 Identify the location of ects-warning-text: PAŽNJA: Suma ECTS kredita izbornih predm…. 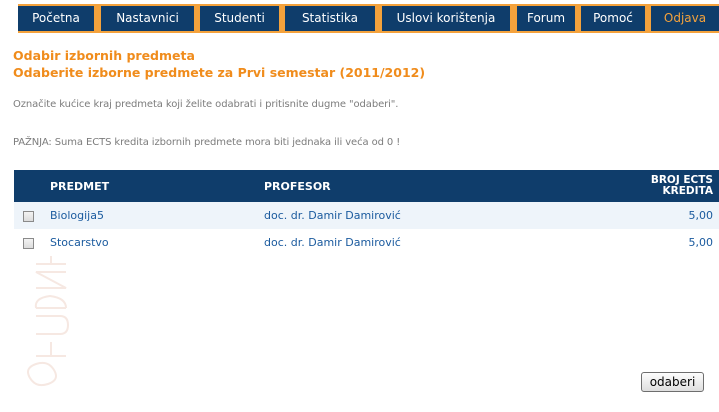
(207, 142).